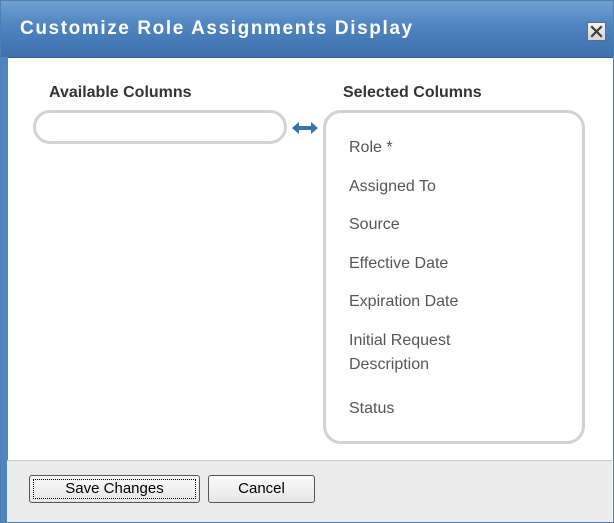 The image size is (614, 523). I want to click on cancel-label: Cancel, so click(261, 488).